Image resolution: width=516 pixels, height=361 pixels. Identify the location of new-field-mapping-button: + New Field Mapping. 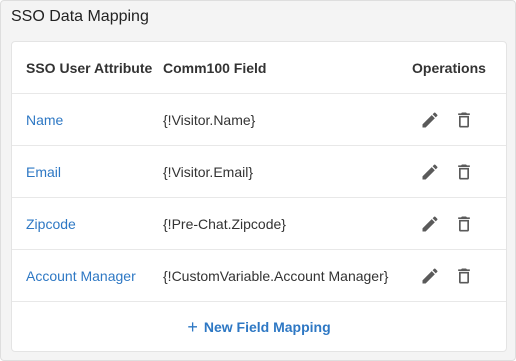
(259, 327).